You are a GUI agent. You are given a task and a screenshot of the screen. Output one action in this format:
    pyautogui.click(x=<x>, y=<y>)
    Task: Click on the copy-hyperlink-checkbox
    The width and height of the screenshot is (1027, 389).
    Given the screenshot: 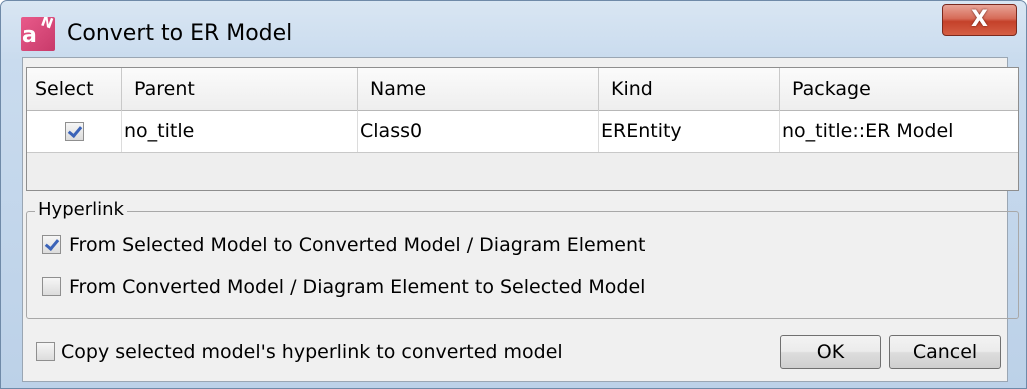 What is the action you would take?
    pyautogui.click(x=45, y=351)
    